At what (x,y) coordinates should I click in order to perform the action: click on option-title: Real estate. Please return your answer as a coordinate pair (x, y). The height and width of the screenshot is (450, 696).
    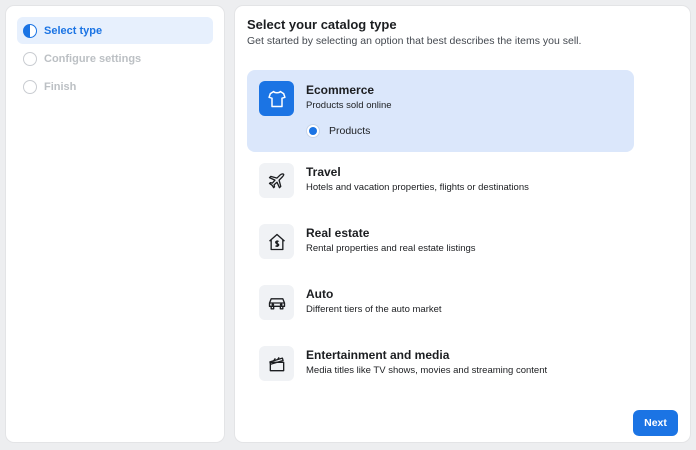
    Looking at the image, I should click on (338, 233).